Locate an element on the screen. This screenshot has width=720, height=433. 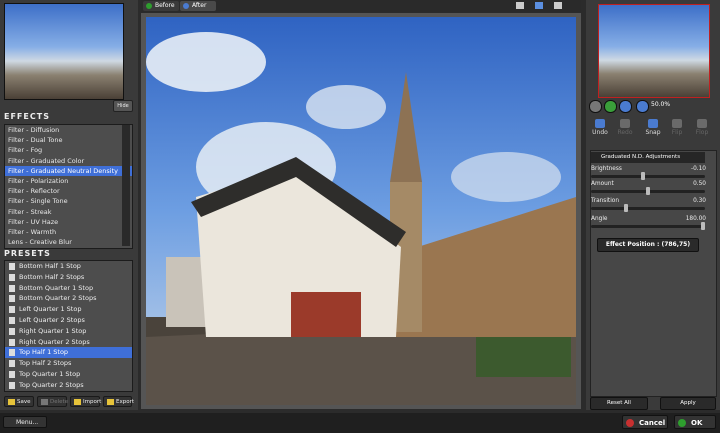
adjustments-header: Graduated N.D. Adjustments is located at coordinates (648, 157).